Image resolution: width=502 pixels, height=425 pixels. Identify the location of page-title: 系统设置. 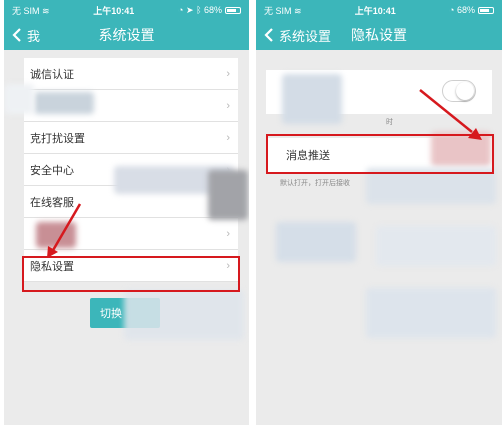
(126, 35).